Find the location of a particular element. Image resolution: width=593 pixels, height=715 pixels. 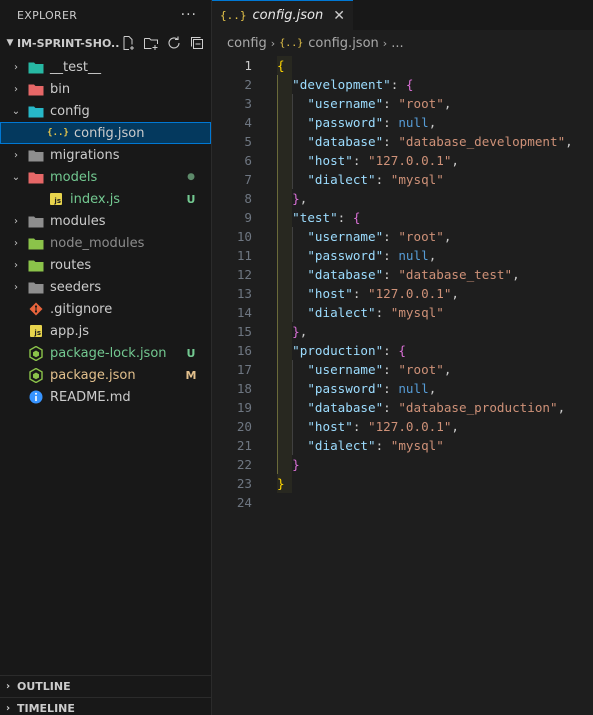

tree-folder-item: › modules is located at coordinates (105, 221).